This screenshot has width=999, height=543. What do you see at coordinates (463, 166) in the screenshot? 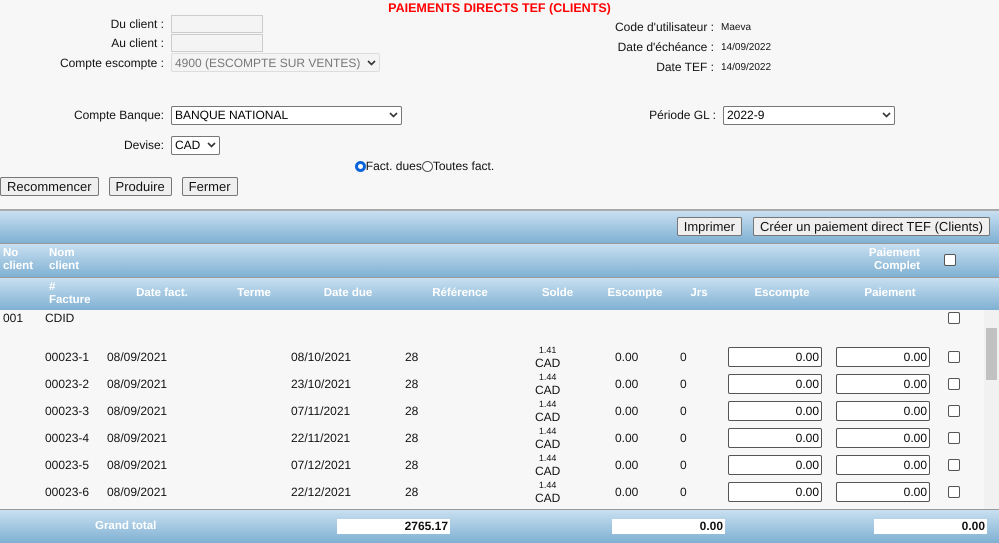
I see `radio-label: Toutes fact.` at bounding box center [463, 166].